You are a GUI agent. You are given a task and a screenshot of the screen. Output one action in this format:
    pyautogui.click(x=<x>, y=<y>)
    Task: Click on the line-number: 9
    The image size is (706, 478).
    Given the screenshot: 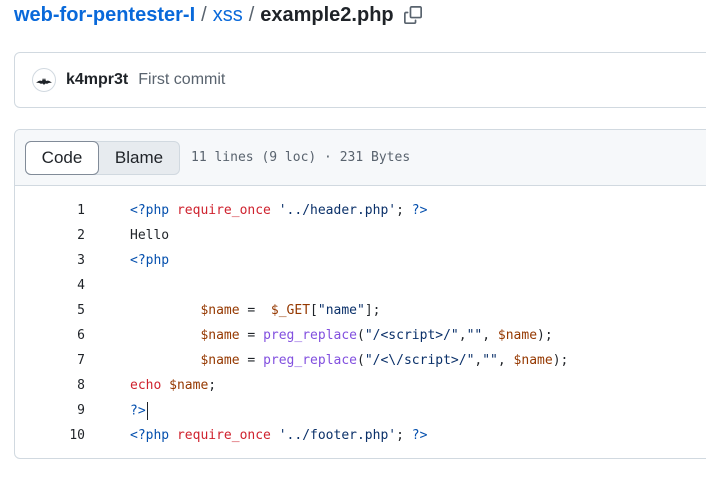 What is the action you would take?
    pyautogui.click(x=50, y=410)
    